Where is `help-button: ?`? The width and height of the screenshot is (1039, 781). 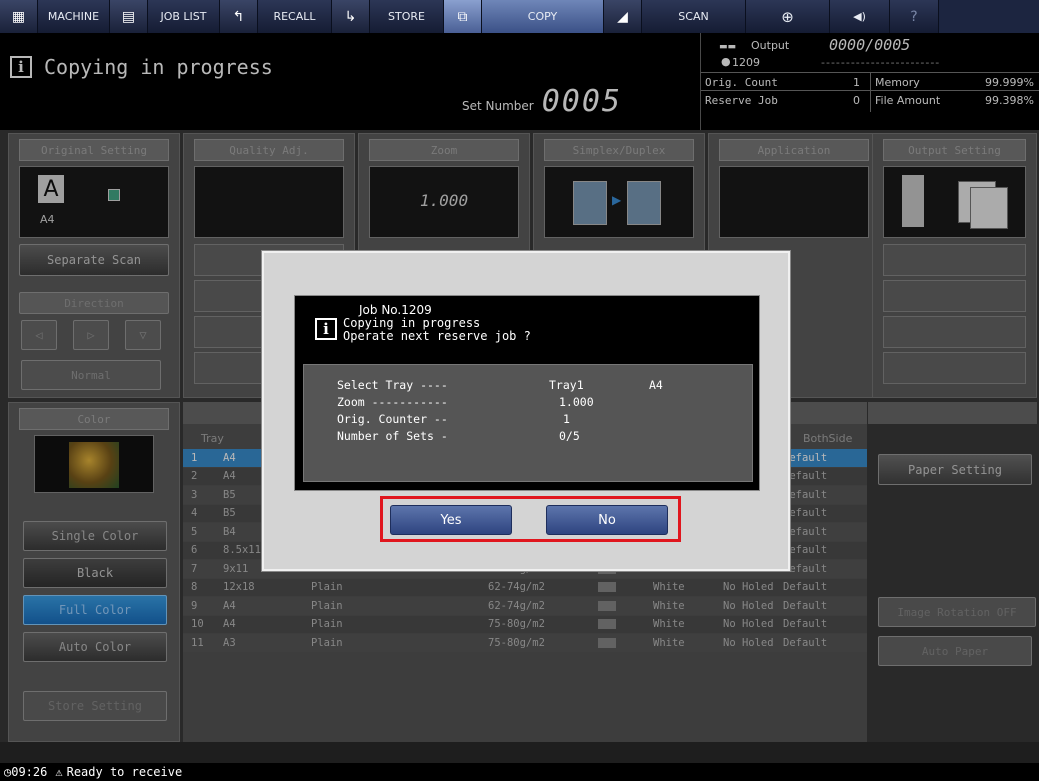 help-button: ? is located at coordinates (914, 16).